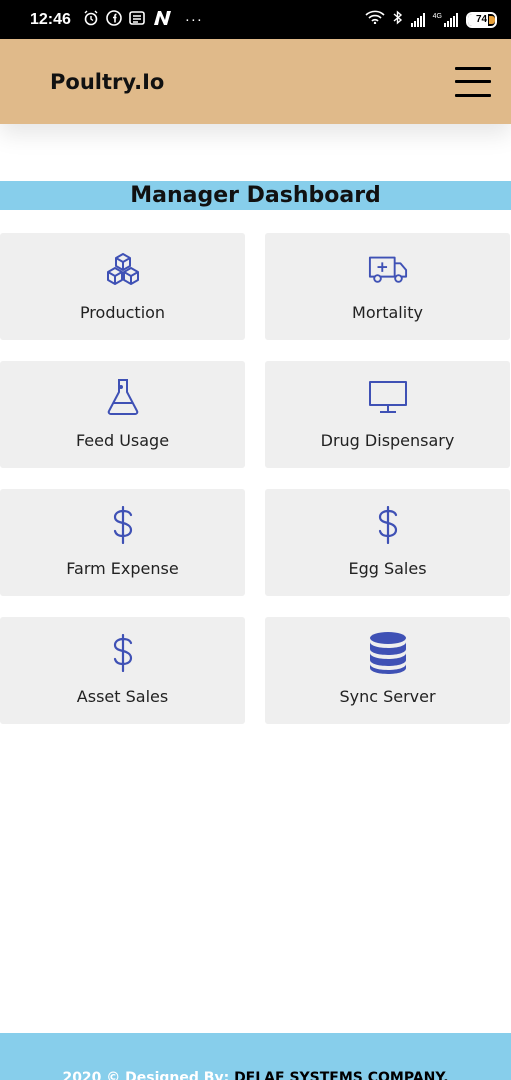  Describe the element at coordinates (107, 82) in the screenshot. I see `brand-logo: Poultry.Io` at that location.